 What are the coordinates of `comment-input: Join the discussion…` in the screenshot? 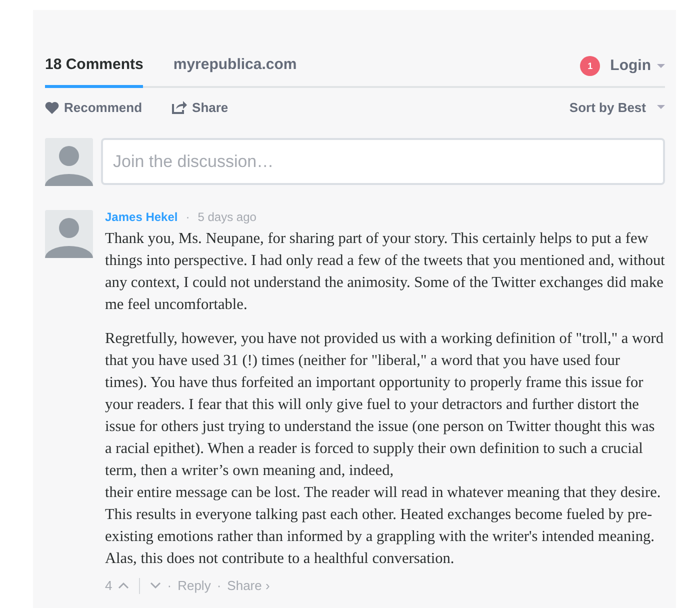 It's located at (383, 161).